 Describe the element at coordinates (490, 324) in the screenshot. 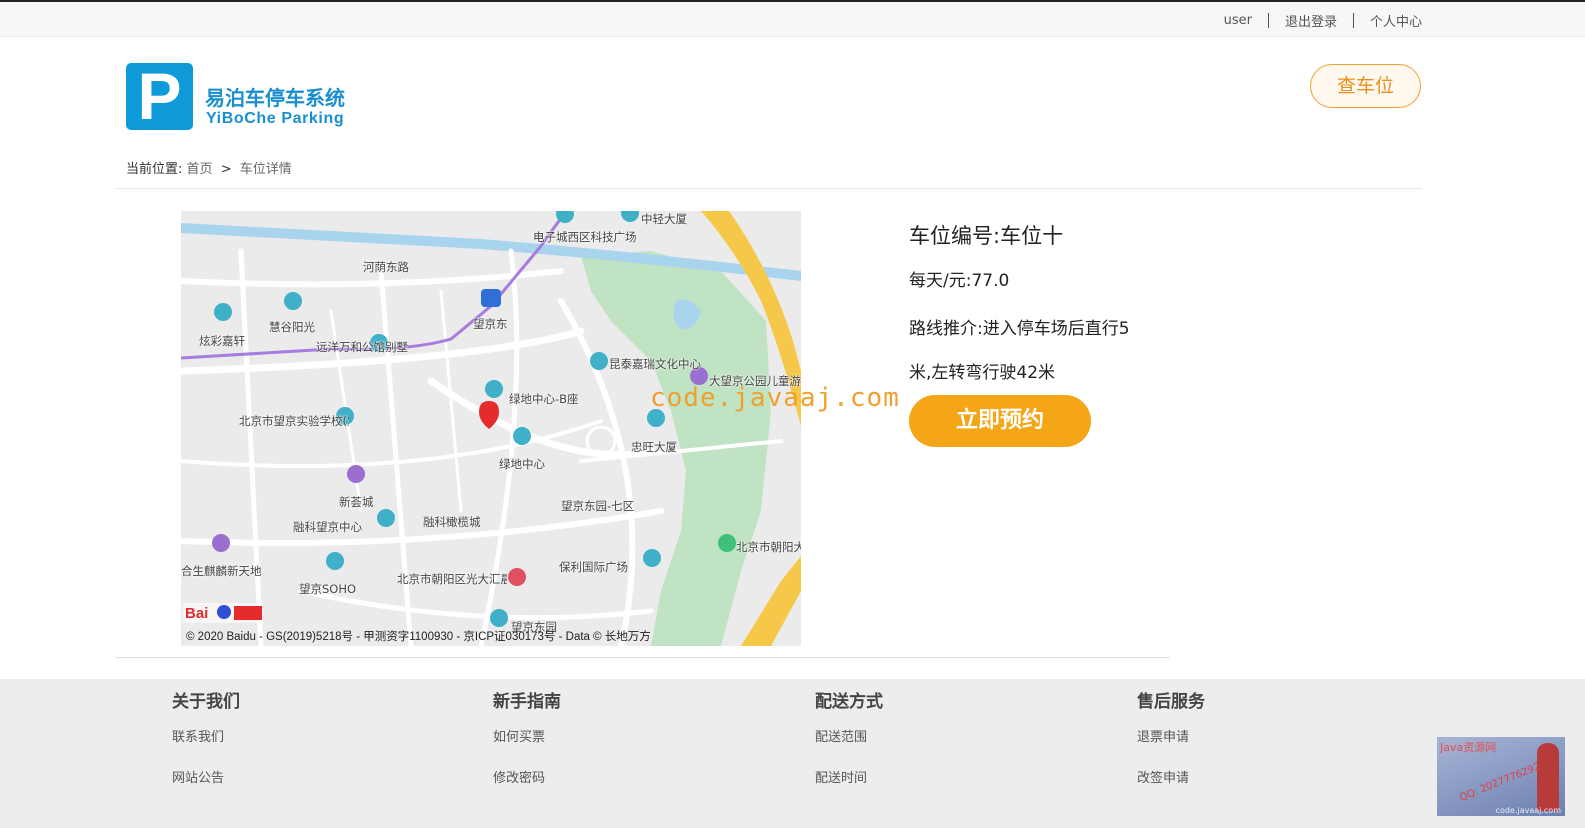

I see `map-label: 望京东` at that location.